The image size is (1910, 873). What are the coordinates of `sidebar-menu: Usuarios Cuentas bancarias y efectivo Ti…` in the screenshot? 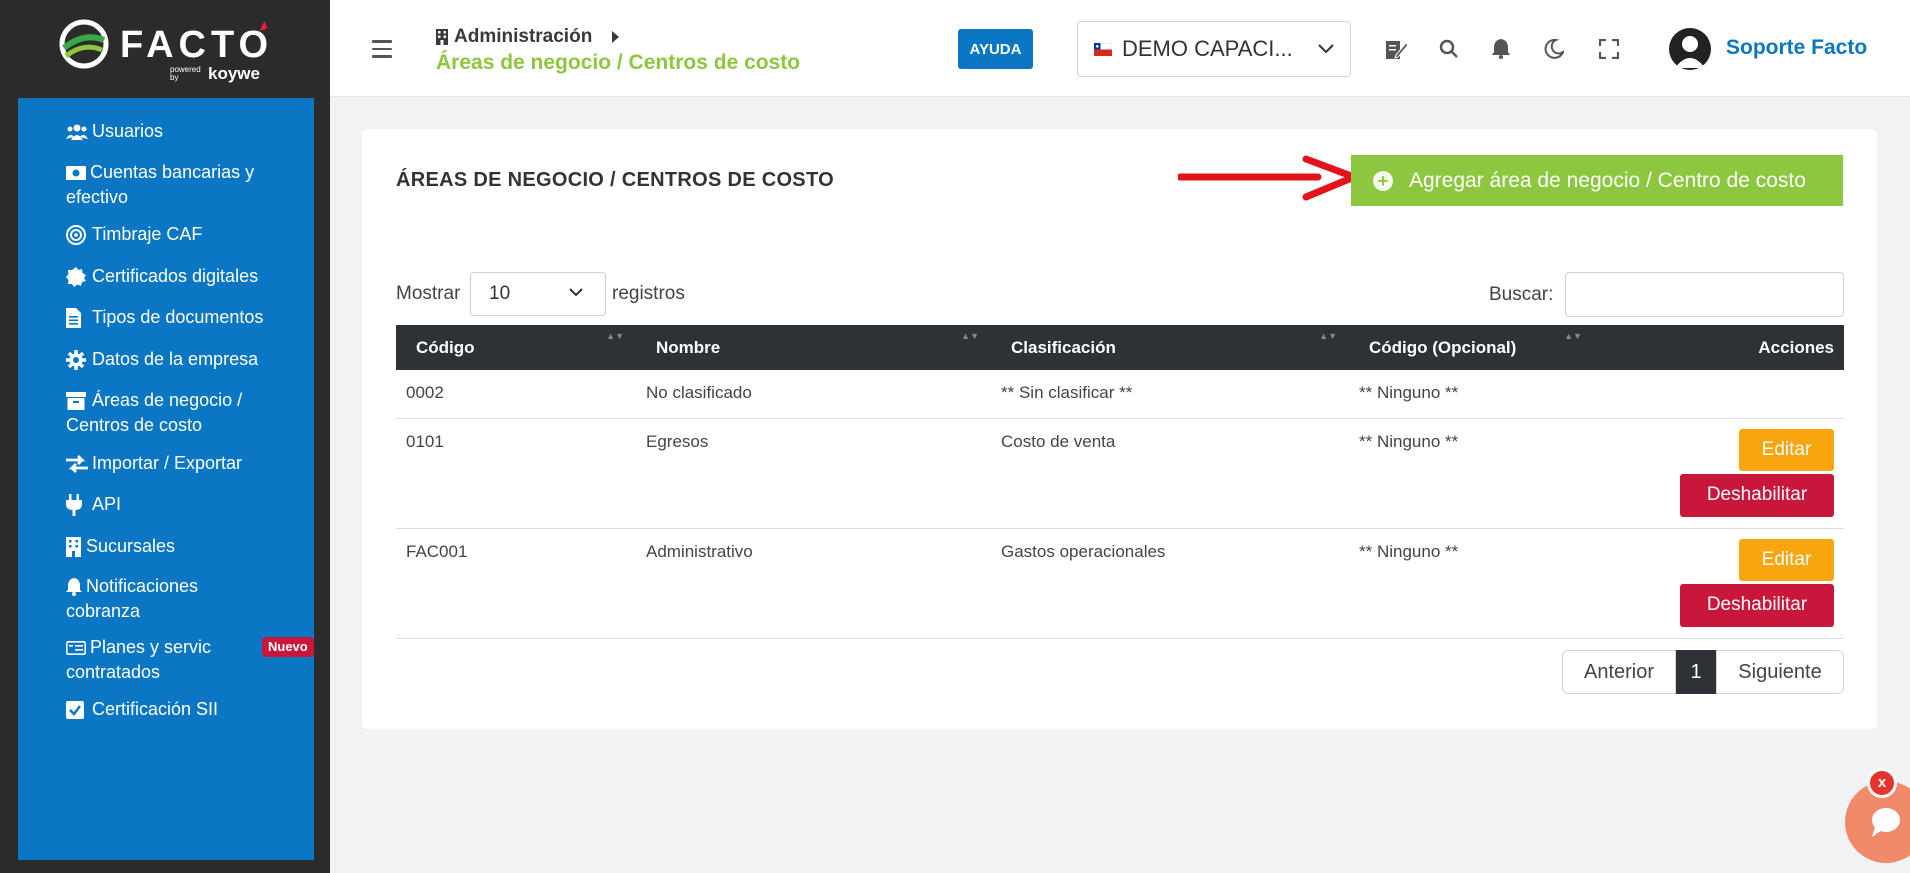 It's located at (166, 479).